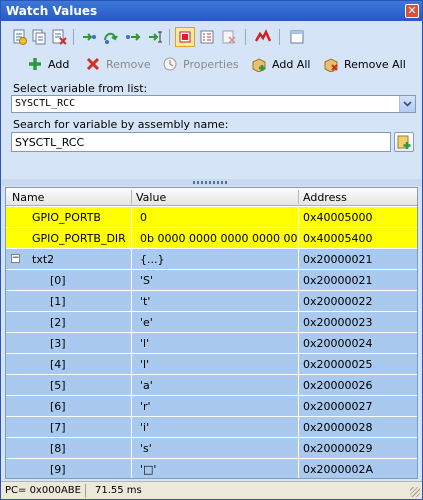 Image resolution: width=423 pixels, height=500 pixels. I want to click on table-row: [8] 's' 0x20000029, so click(211, 448).